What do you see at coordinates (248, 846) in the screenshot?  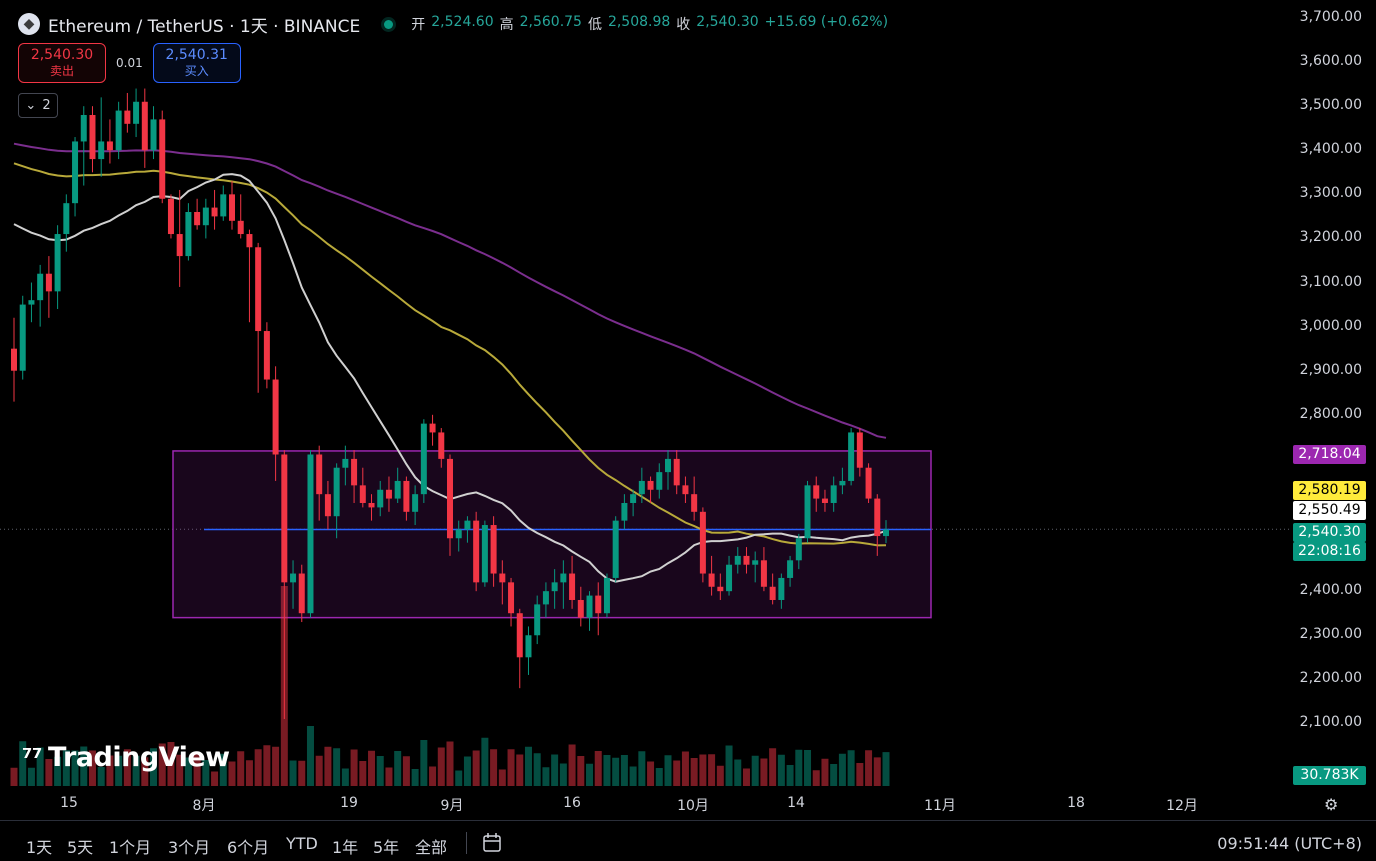 I see `range-button: 6个月` at bounding box center [248, 846].